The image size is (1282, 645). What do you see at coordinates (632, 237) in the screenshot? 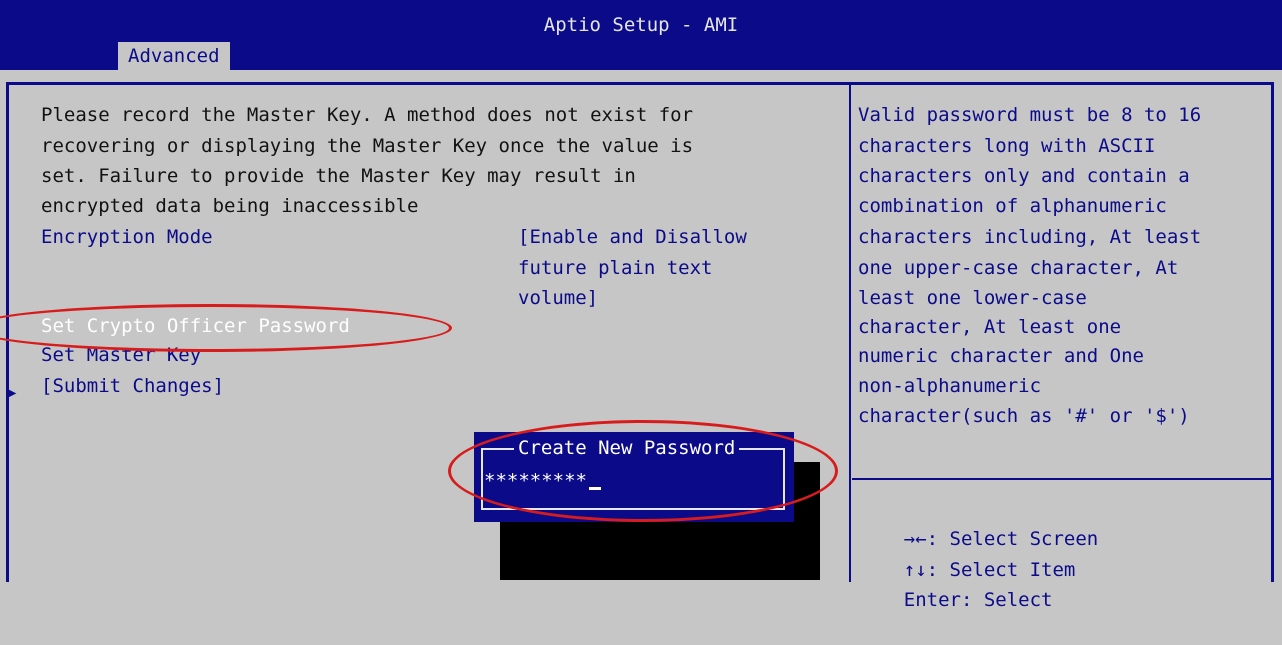
I see `encryption-mode-value: [Enable and Disallow` at bounding box center [632, 237].